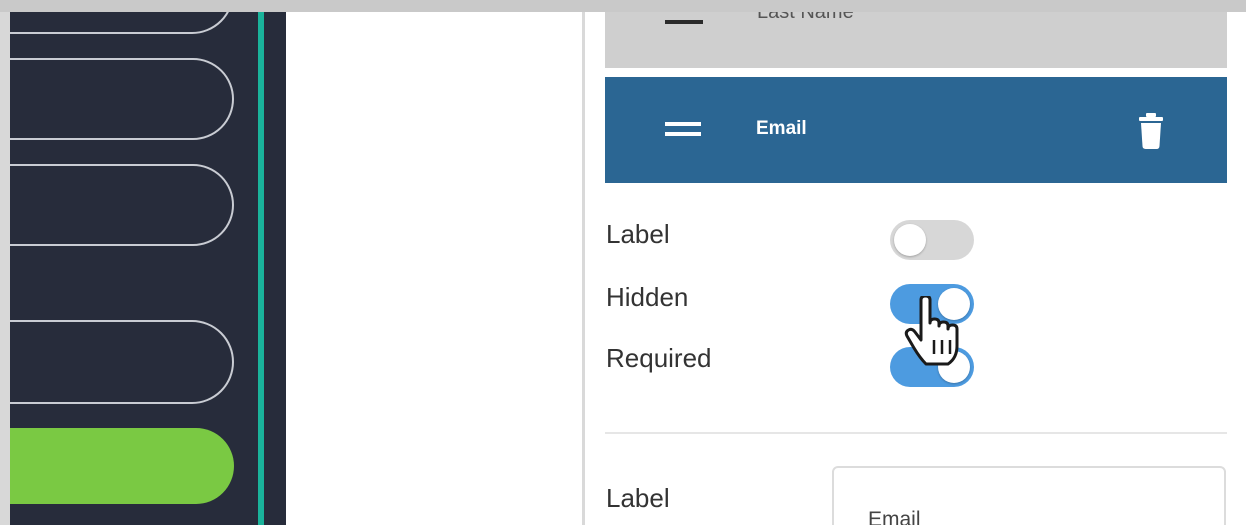  What do you see at coordinates (5, 262) in the screenshot?
I see `window-edge` at bounding box center [5, 262].